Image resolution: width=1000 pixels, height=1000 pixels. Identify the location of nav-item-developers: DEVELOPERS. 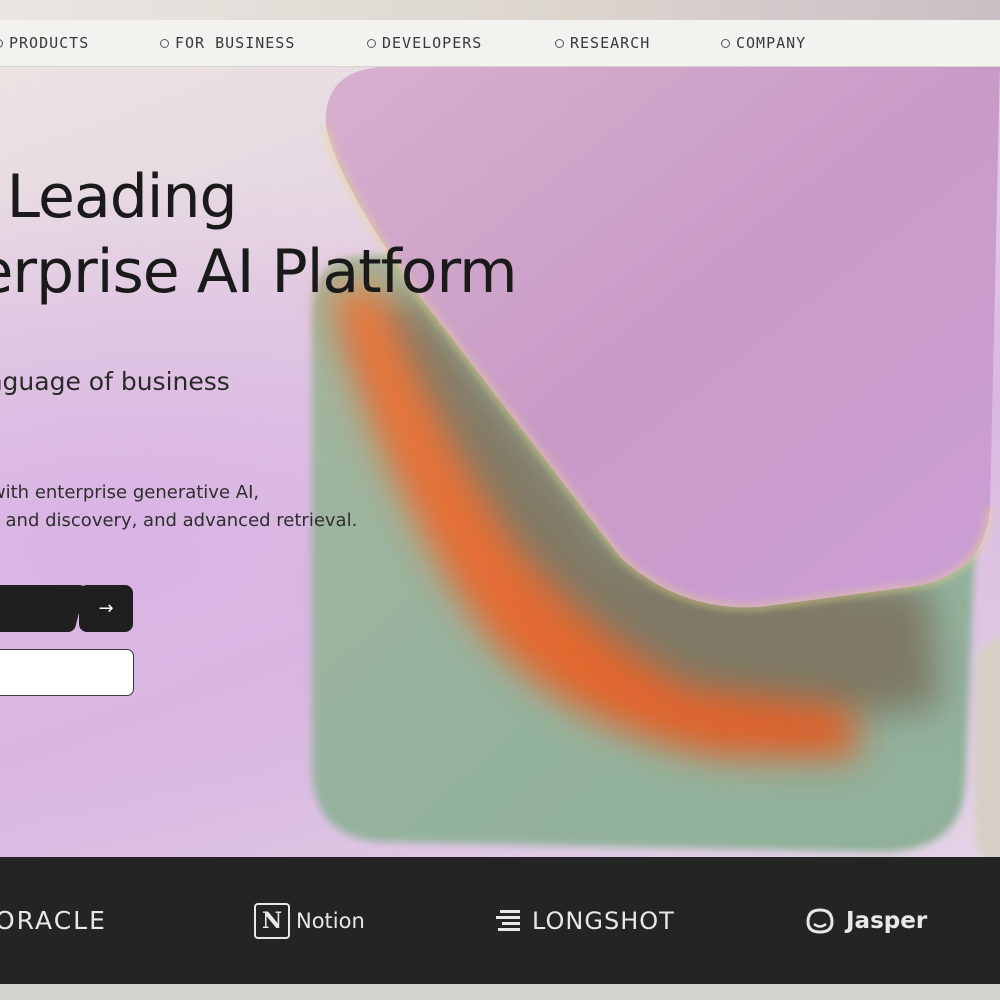
(424, 43).